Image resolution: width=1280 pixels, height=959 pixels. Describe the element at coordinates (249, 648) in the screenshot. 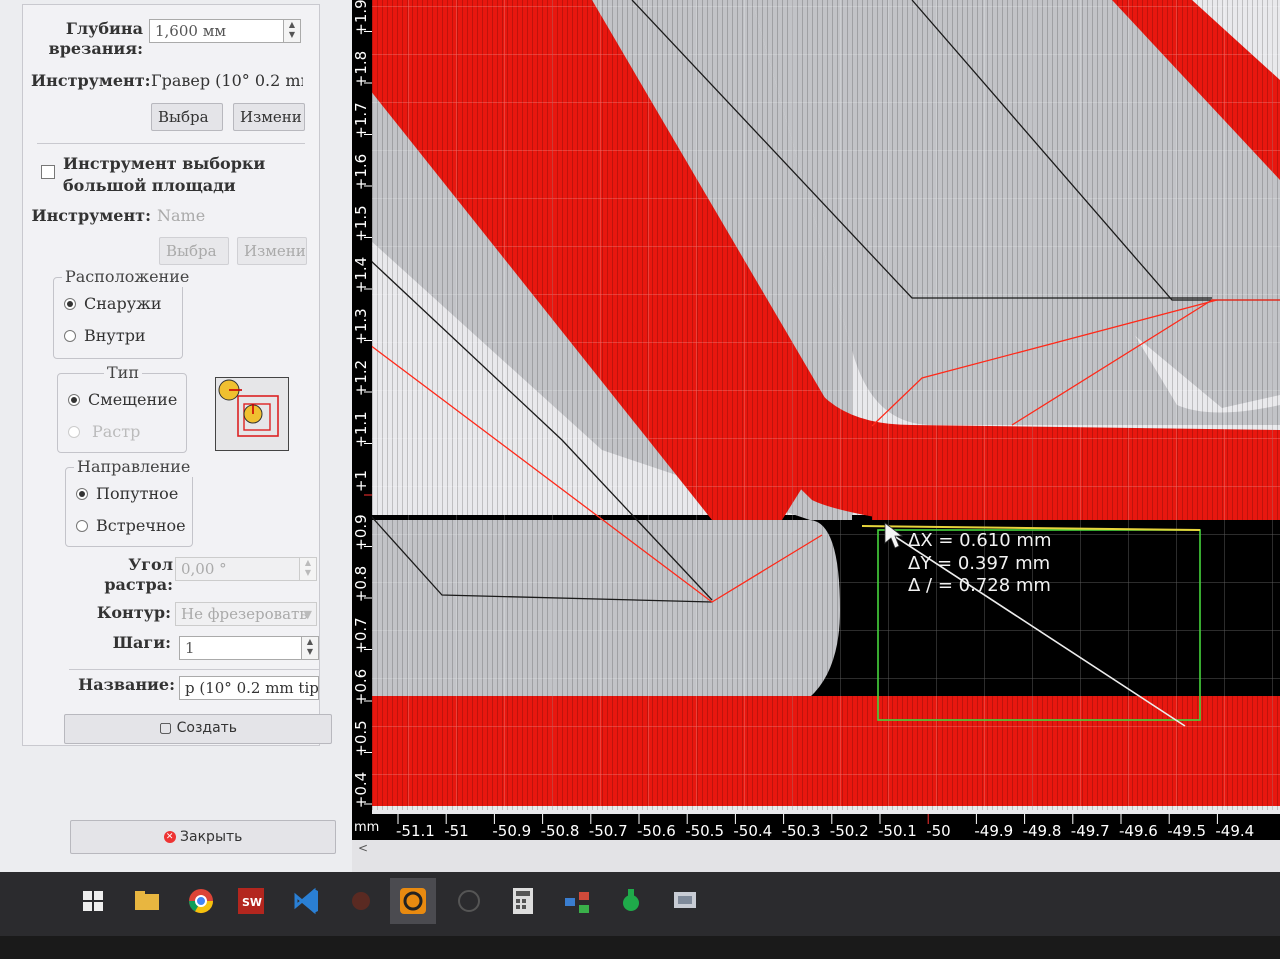

I see `steps-input: 1 ▲ ▼` at that location.